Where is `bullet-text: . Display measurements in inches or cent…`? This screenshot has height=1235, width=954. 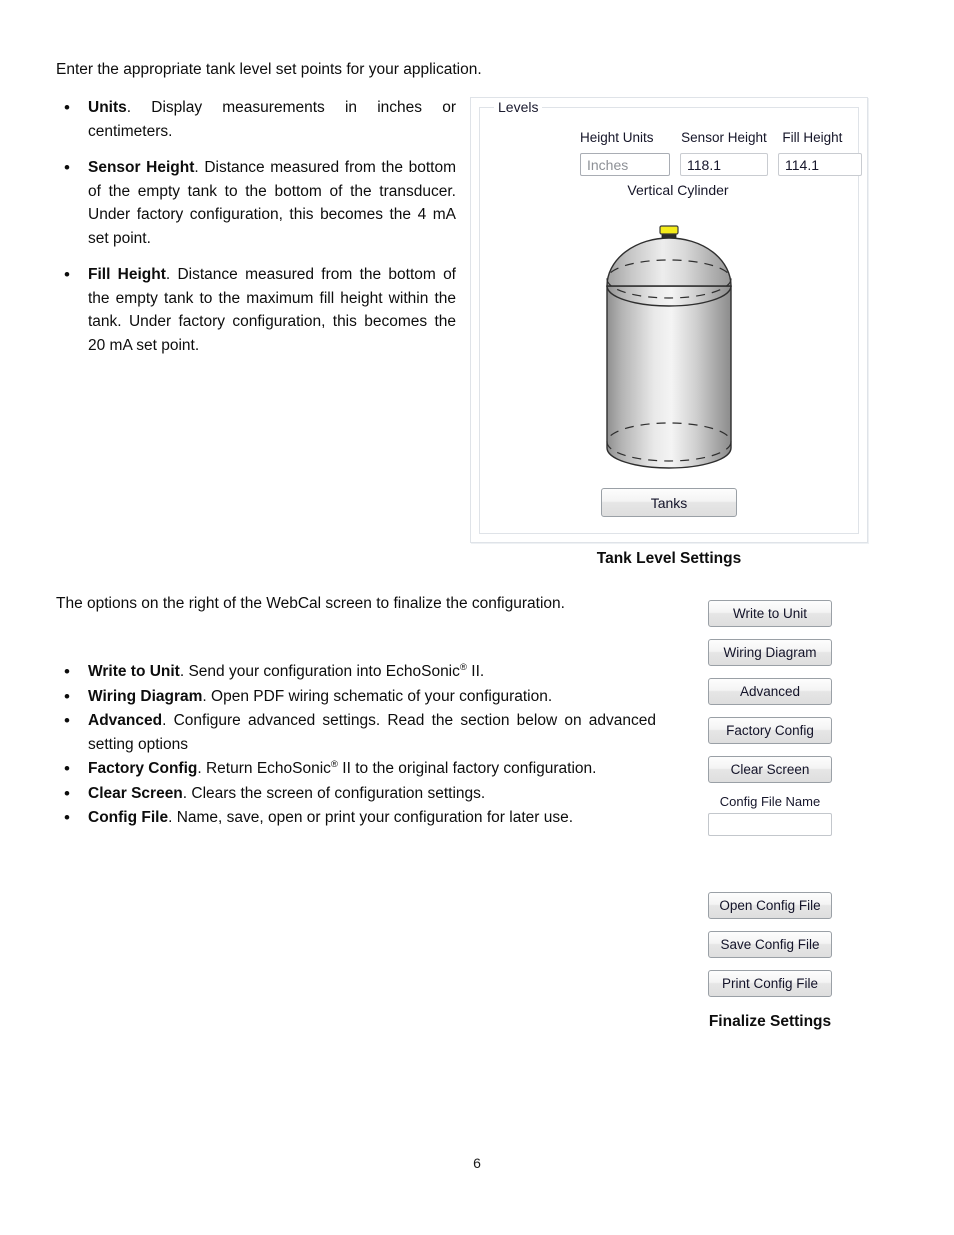
bullet-text: . Display measurements in inches or cent… is located at coordinates (272, 119).